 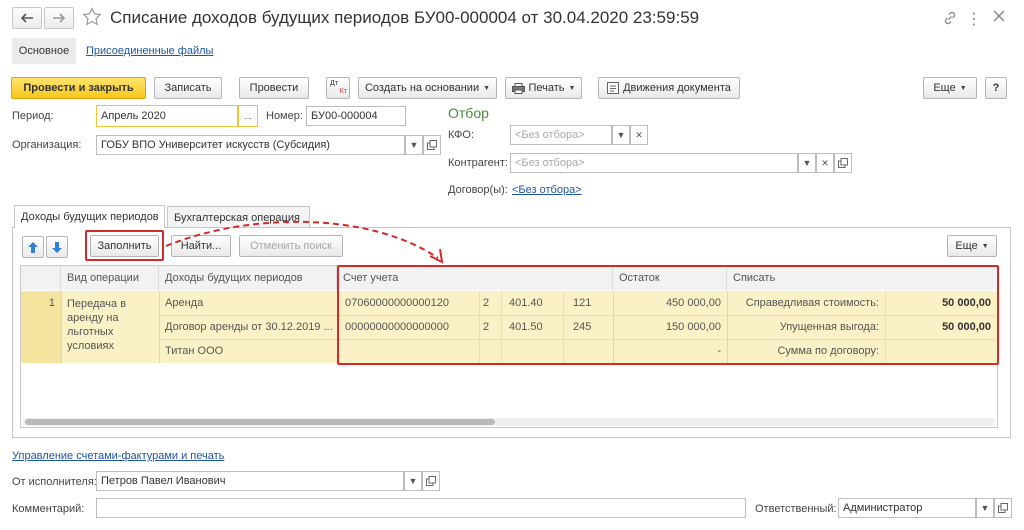 I want to click on back-button, so click(x=27, y=18).